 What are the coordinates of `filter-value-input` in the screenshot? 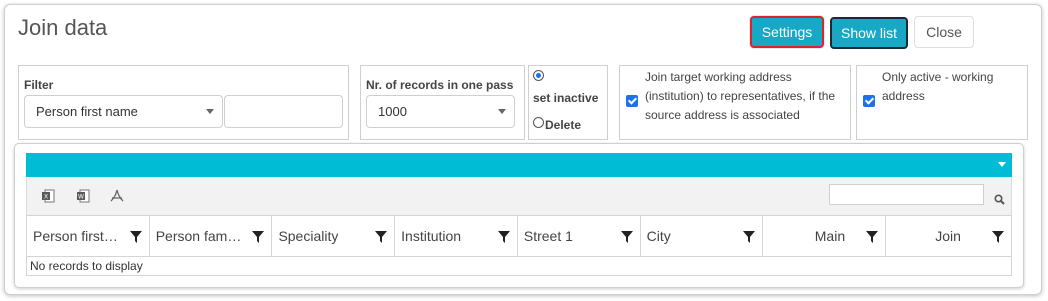 It's located at (283, 111).